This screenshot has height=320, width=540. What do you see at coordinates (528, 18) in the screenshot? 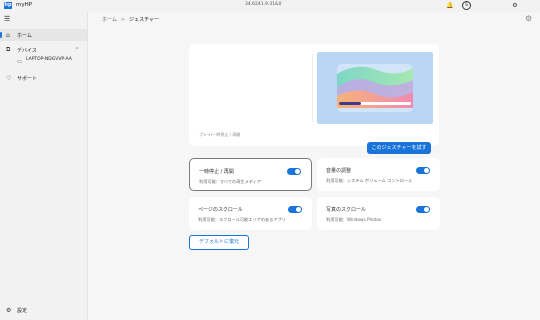
I see `settings-gear-icon: ⚙` at bounding box center [528, 18].